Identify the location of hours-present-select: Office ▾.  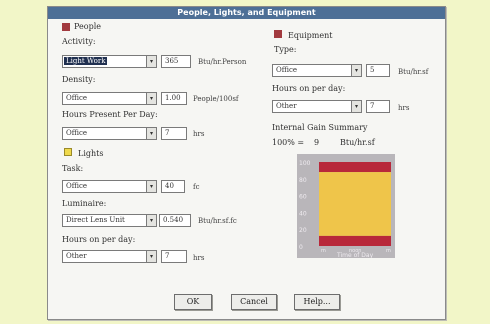
(109, 133).